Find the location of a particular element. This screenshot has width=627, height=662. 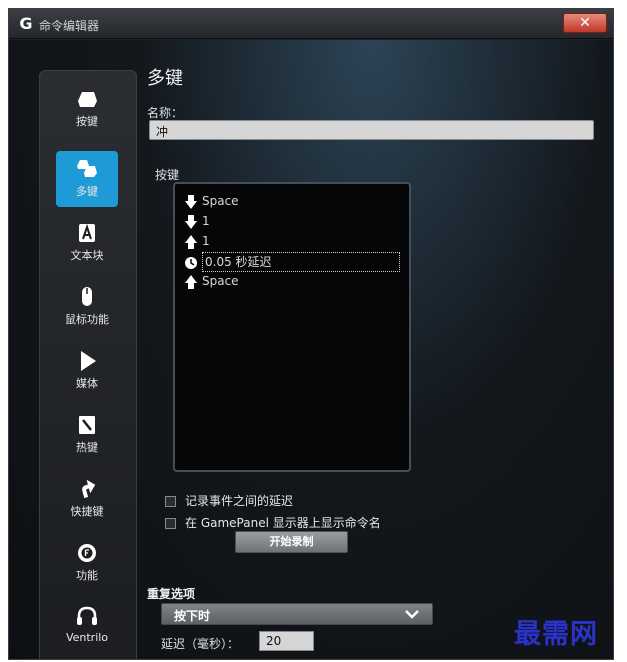

record-delays-option: 记录事件之间的延迟 is located at coordinates (229, 500).